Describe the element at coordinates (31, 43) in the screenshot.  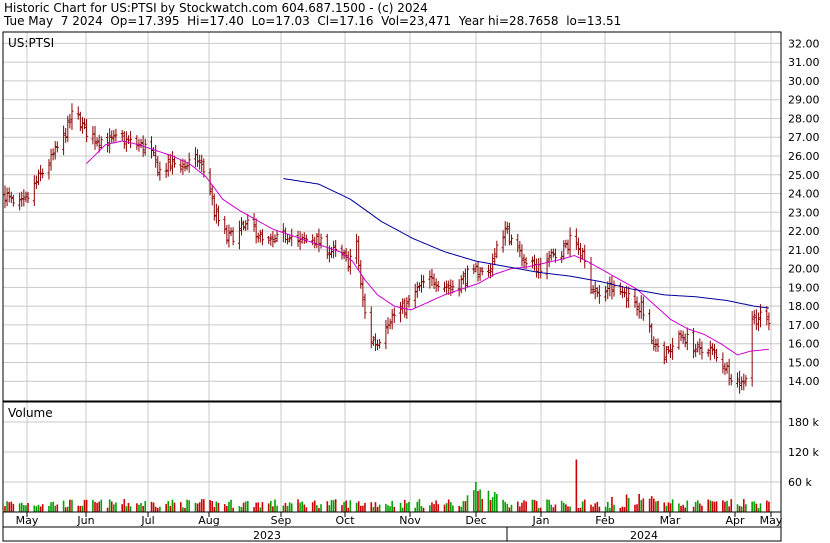
I see `symbol-label: US:PTSI` at that location.